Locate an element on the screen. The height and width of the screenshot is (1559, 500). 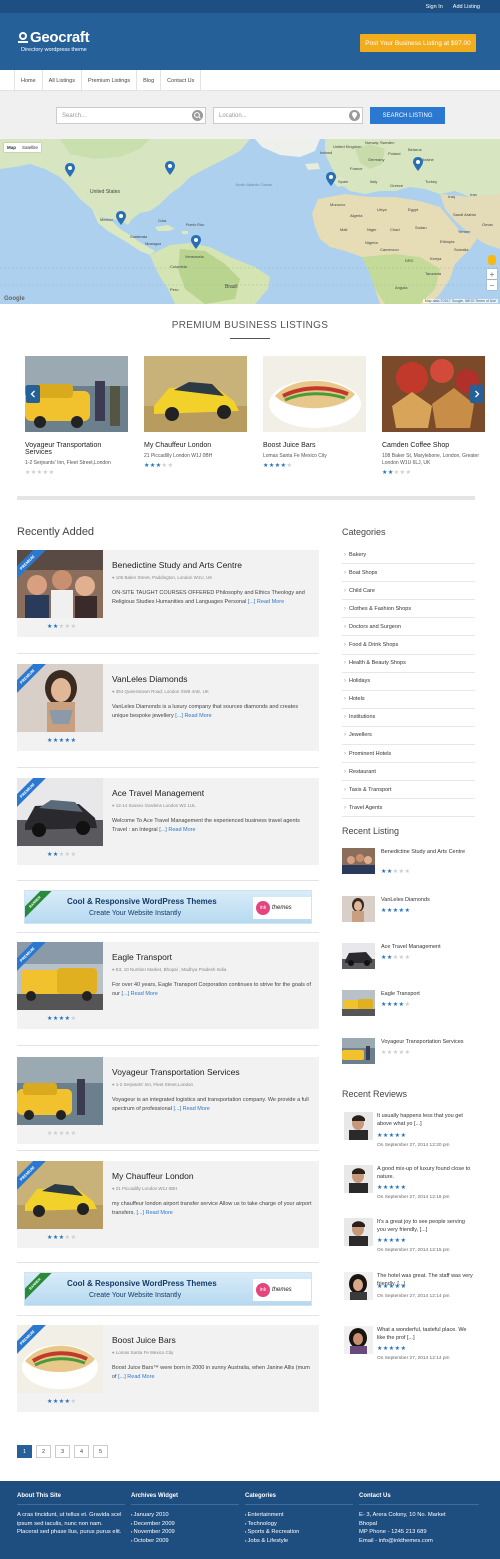
footer-category-link: Sports & Recreation is located at coordinates (299, 1532).